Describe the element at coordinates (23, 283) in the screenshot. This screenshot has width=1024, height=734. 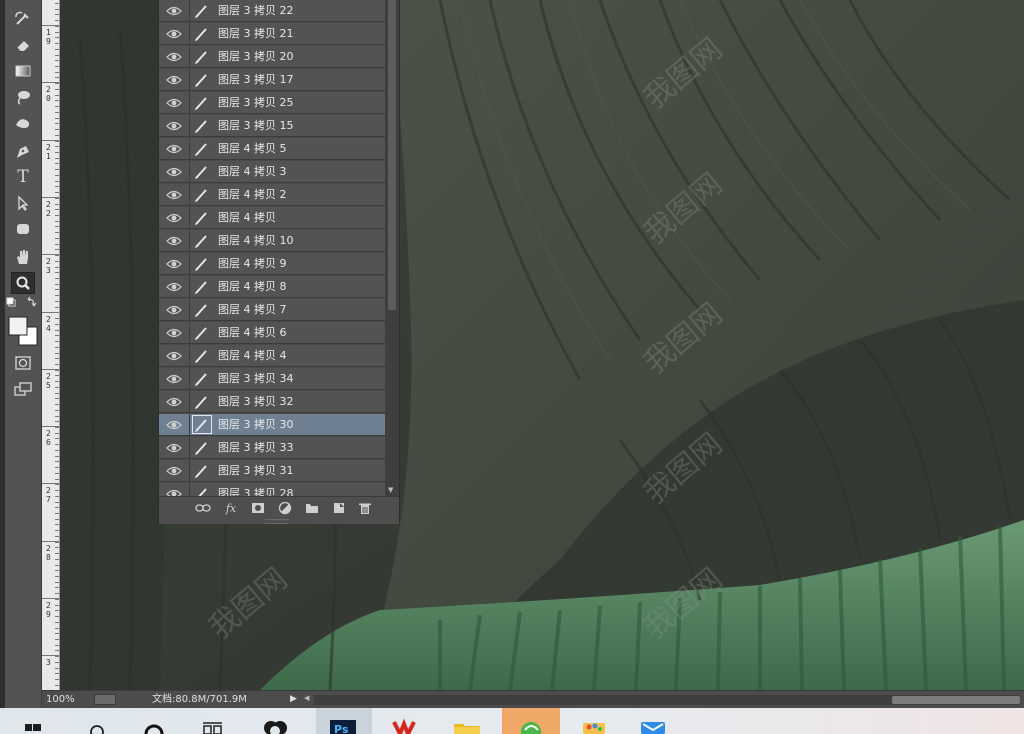
I see `zoom-icon` at that location.